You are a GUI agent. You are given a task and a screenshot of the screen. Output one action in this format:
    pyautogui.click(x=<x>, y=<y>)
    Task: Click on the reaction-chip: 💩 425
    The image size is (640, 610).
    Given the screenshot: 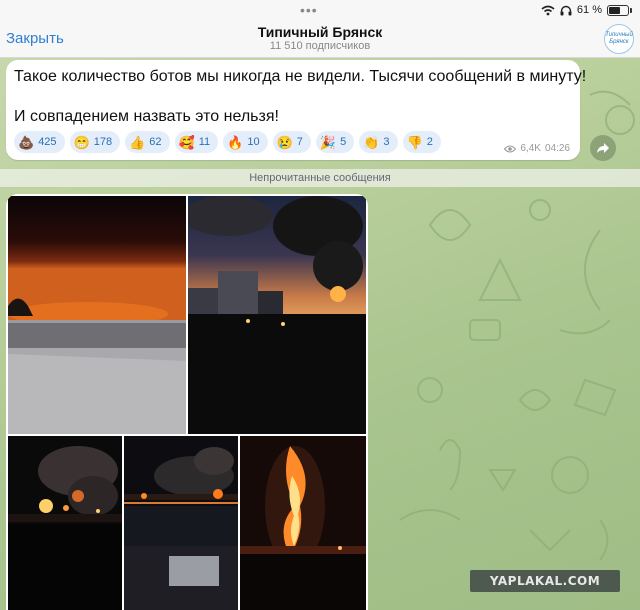 What is the action you would take?
    pyautogui.click(x=39, y=142)
    